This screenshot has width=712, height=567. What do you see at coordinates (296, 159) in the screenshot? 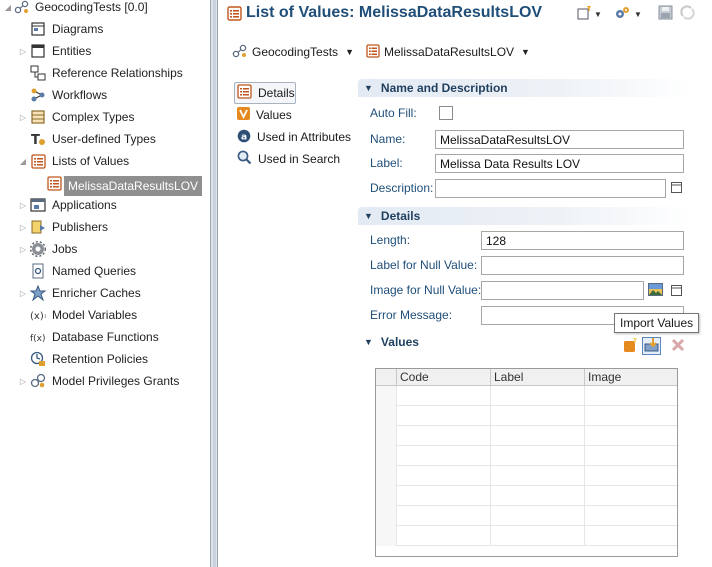
I see `nav-item-used-in-search: Used in Search` at bounding box center [296, 159].